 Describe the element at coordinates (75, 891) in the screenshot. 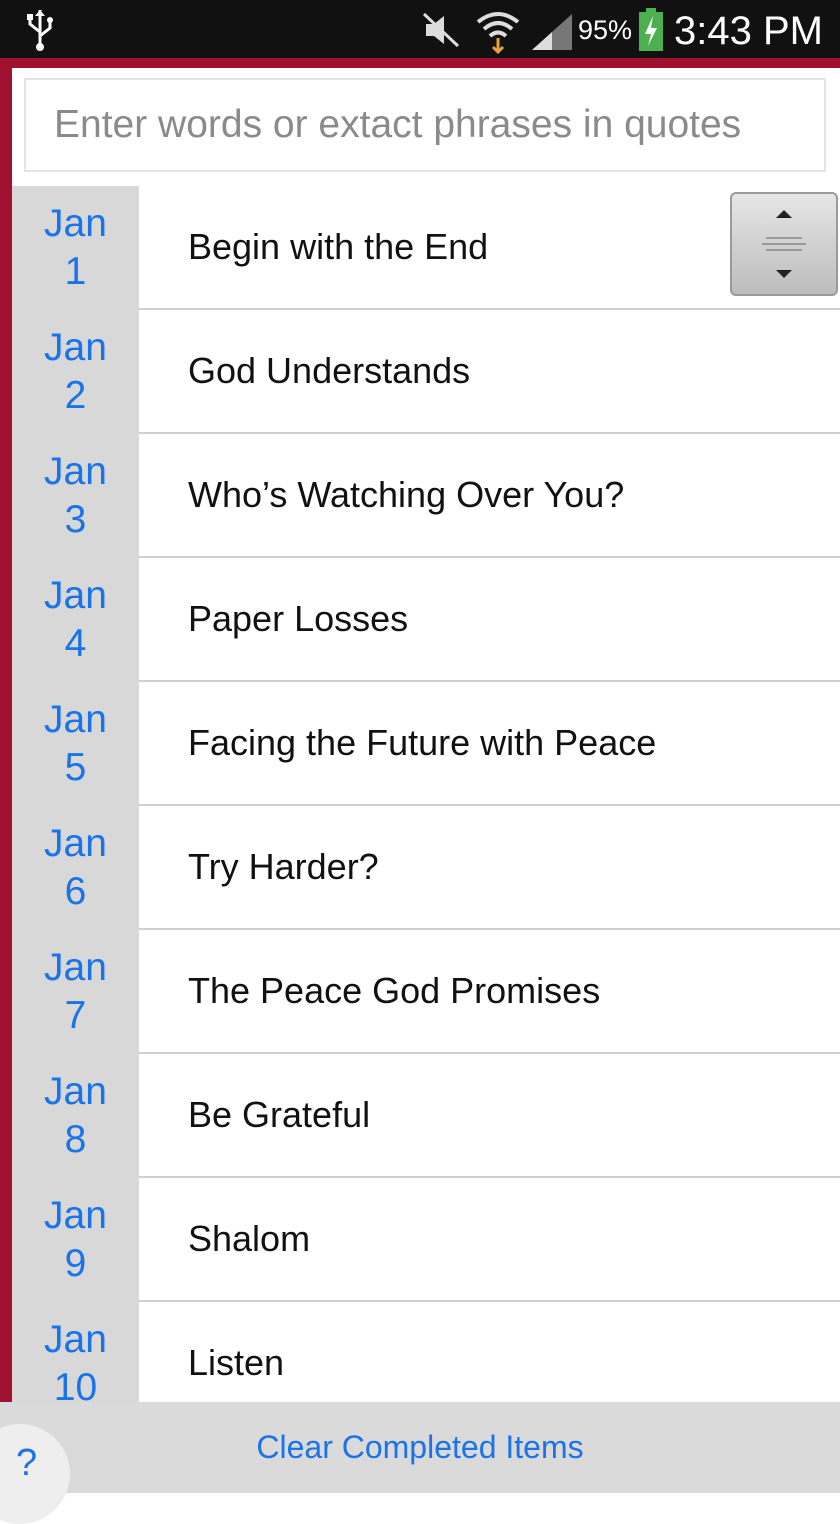

I see `date-day: 6` at that location.